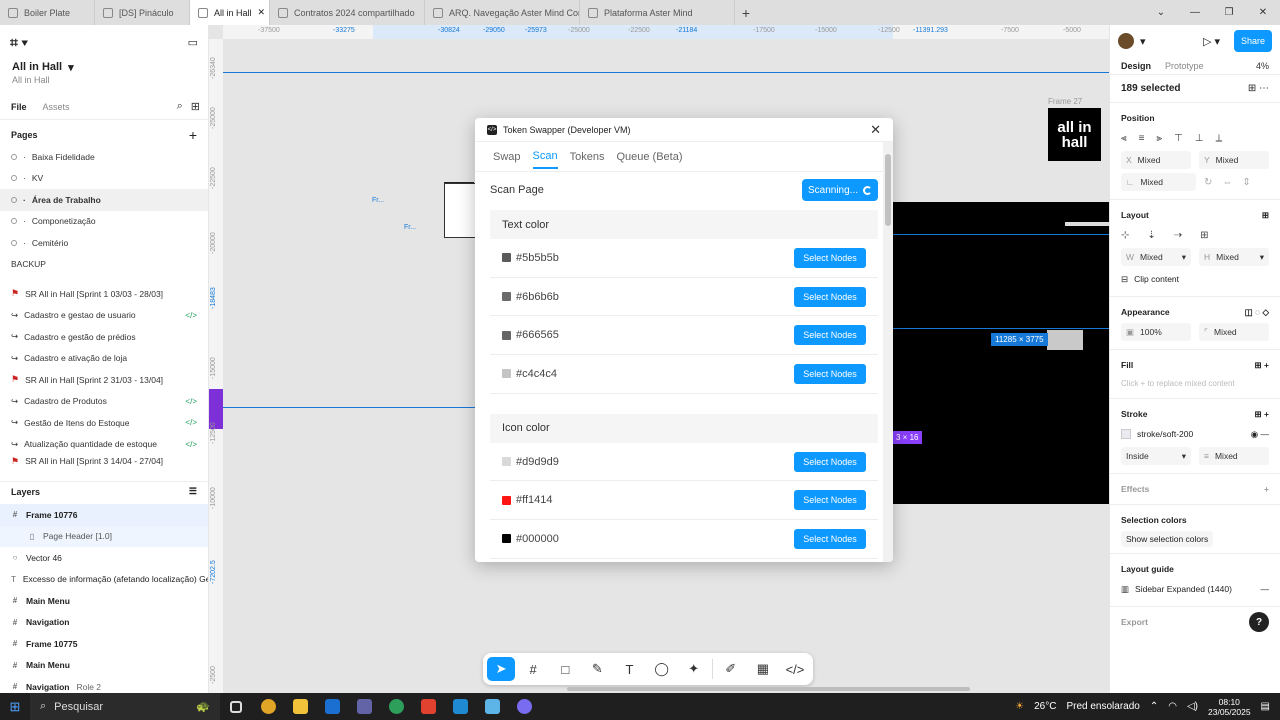  Describe the element at coordinates (193, 491) in the screenshot. I see `layers-menu-icon: ☰` at that location.